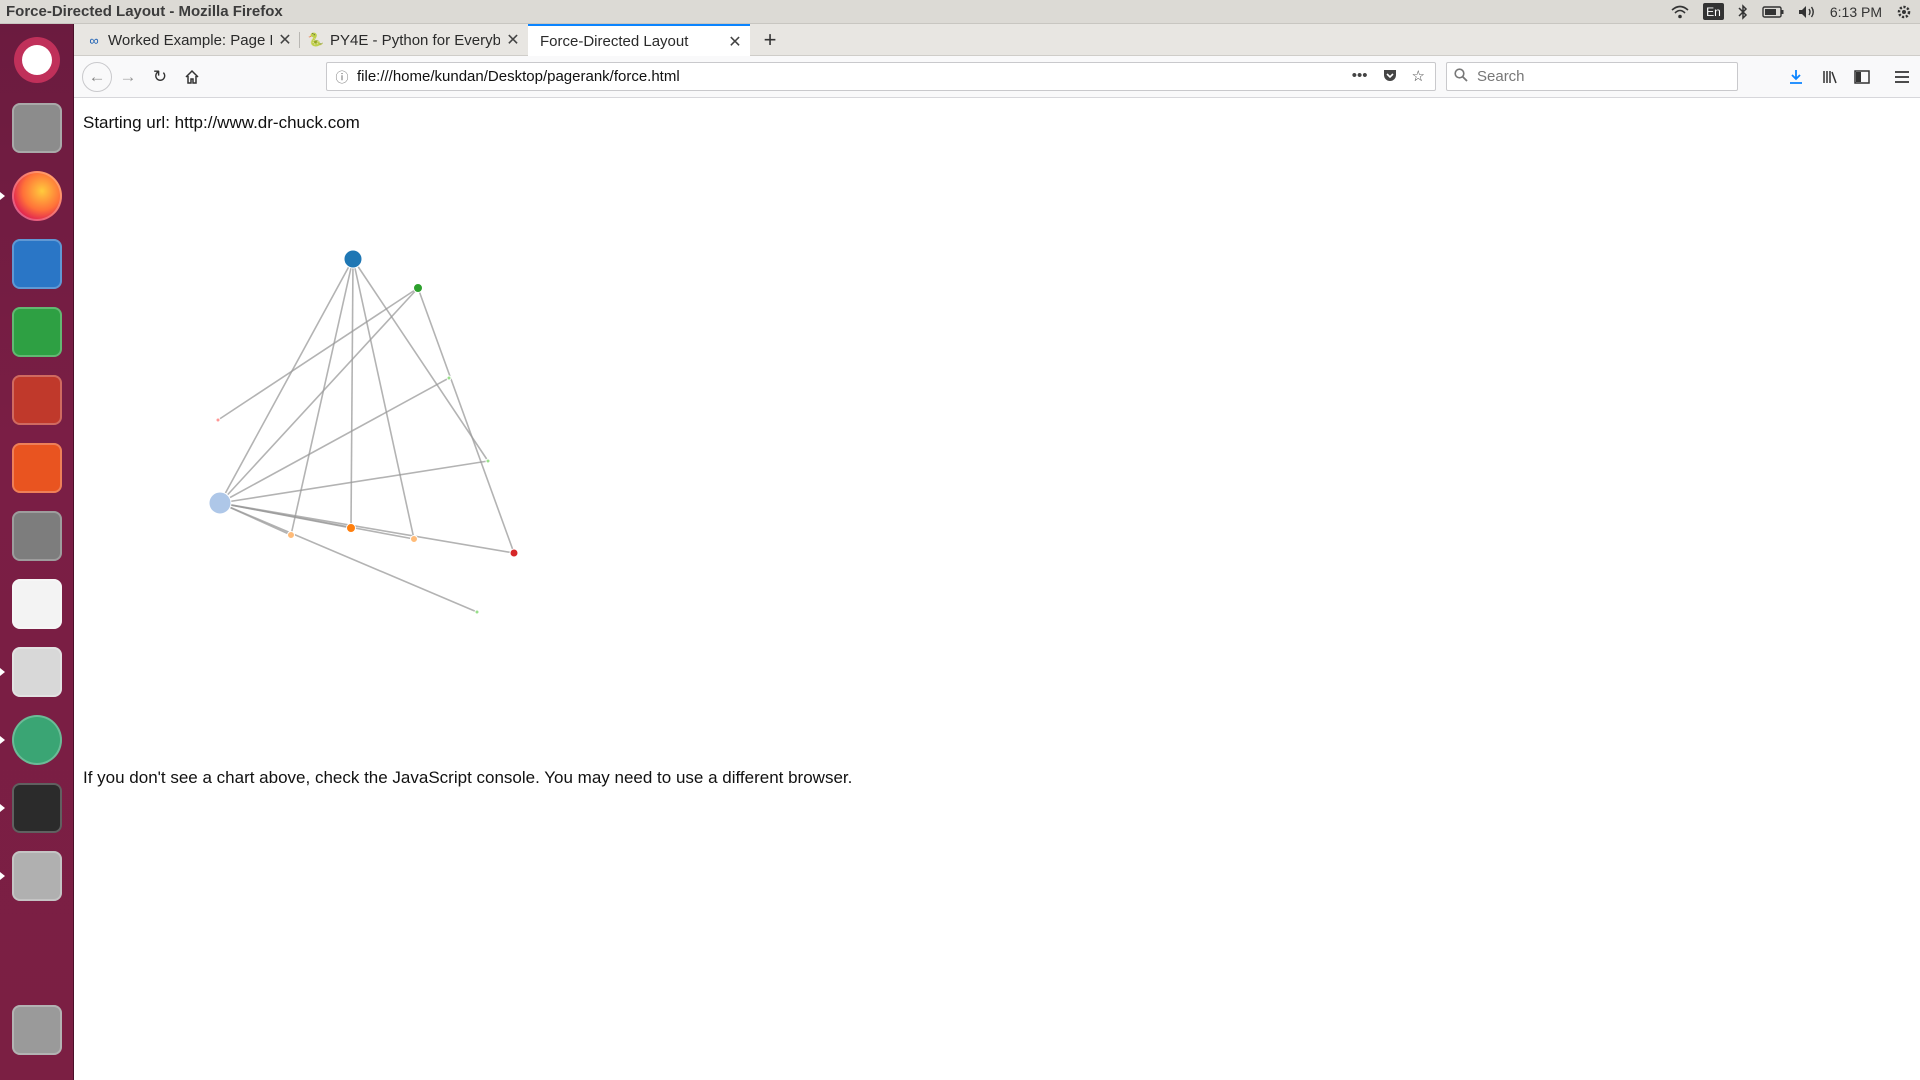 The height and width of the screenshot is (1080, 1920). I want to click on clock: 6:13 PM, so click(1856, 12).